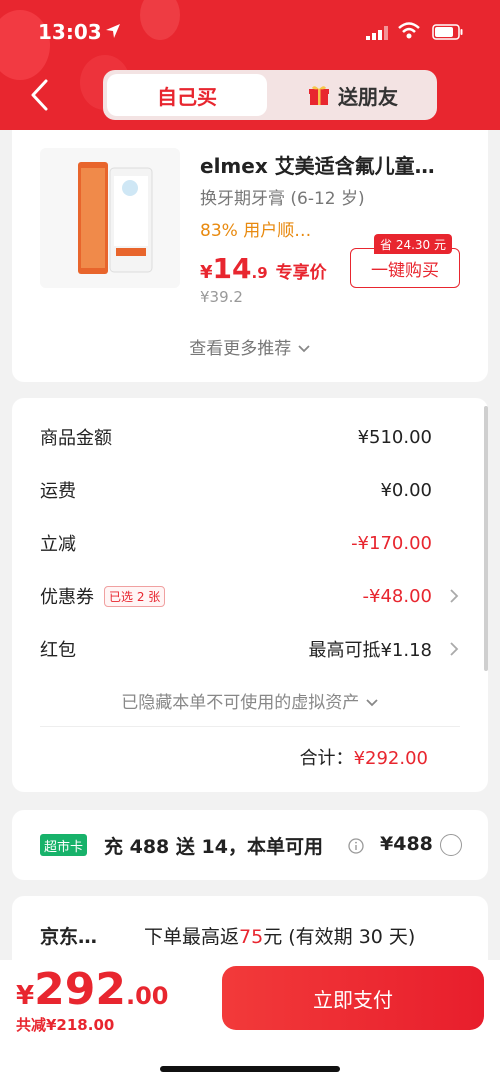  What do you see at coordinates (240, 349) in the screenshot?
I see `see-more-label: 查看更多推荐` at bounding box center [240, 349].